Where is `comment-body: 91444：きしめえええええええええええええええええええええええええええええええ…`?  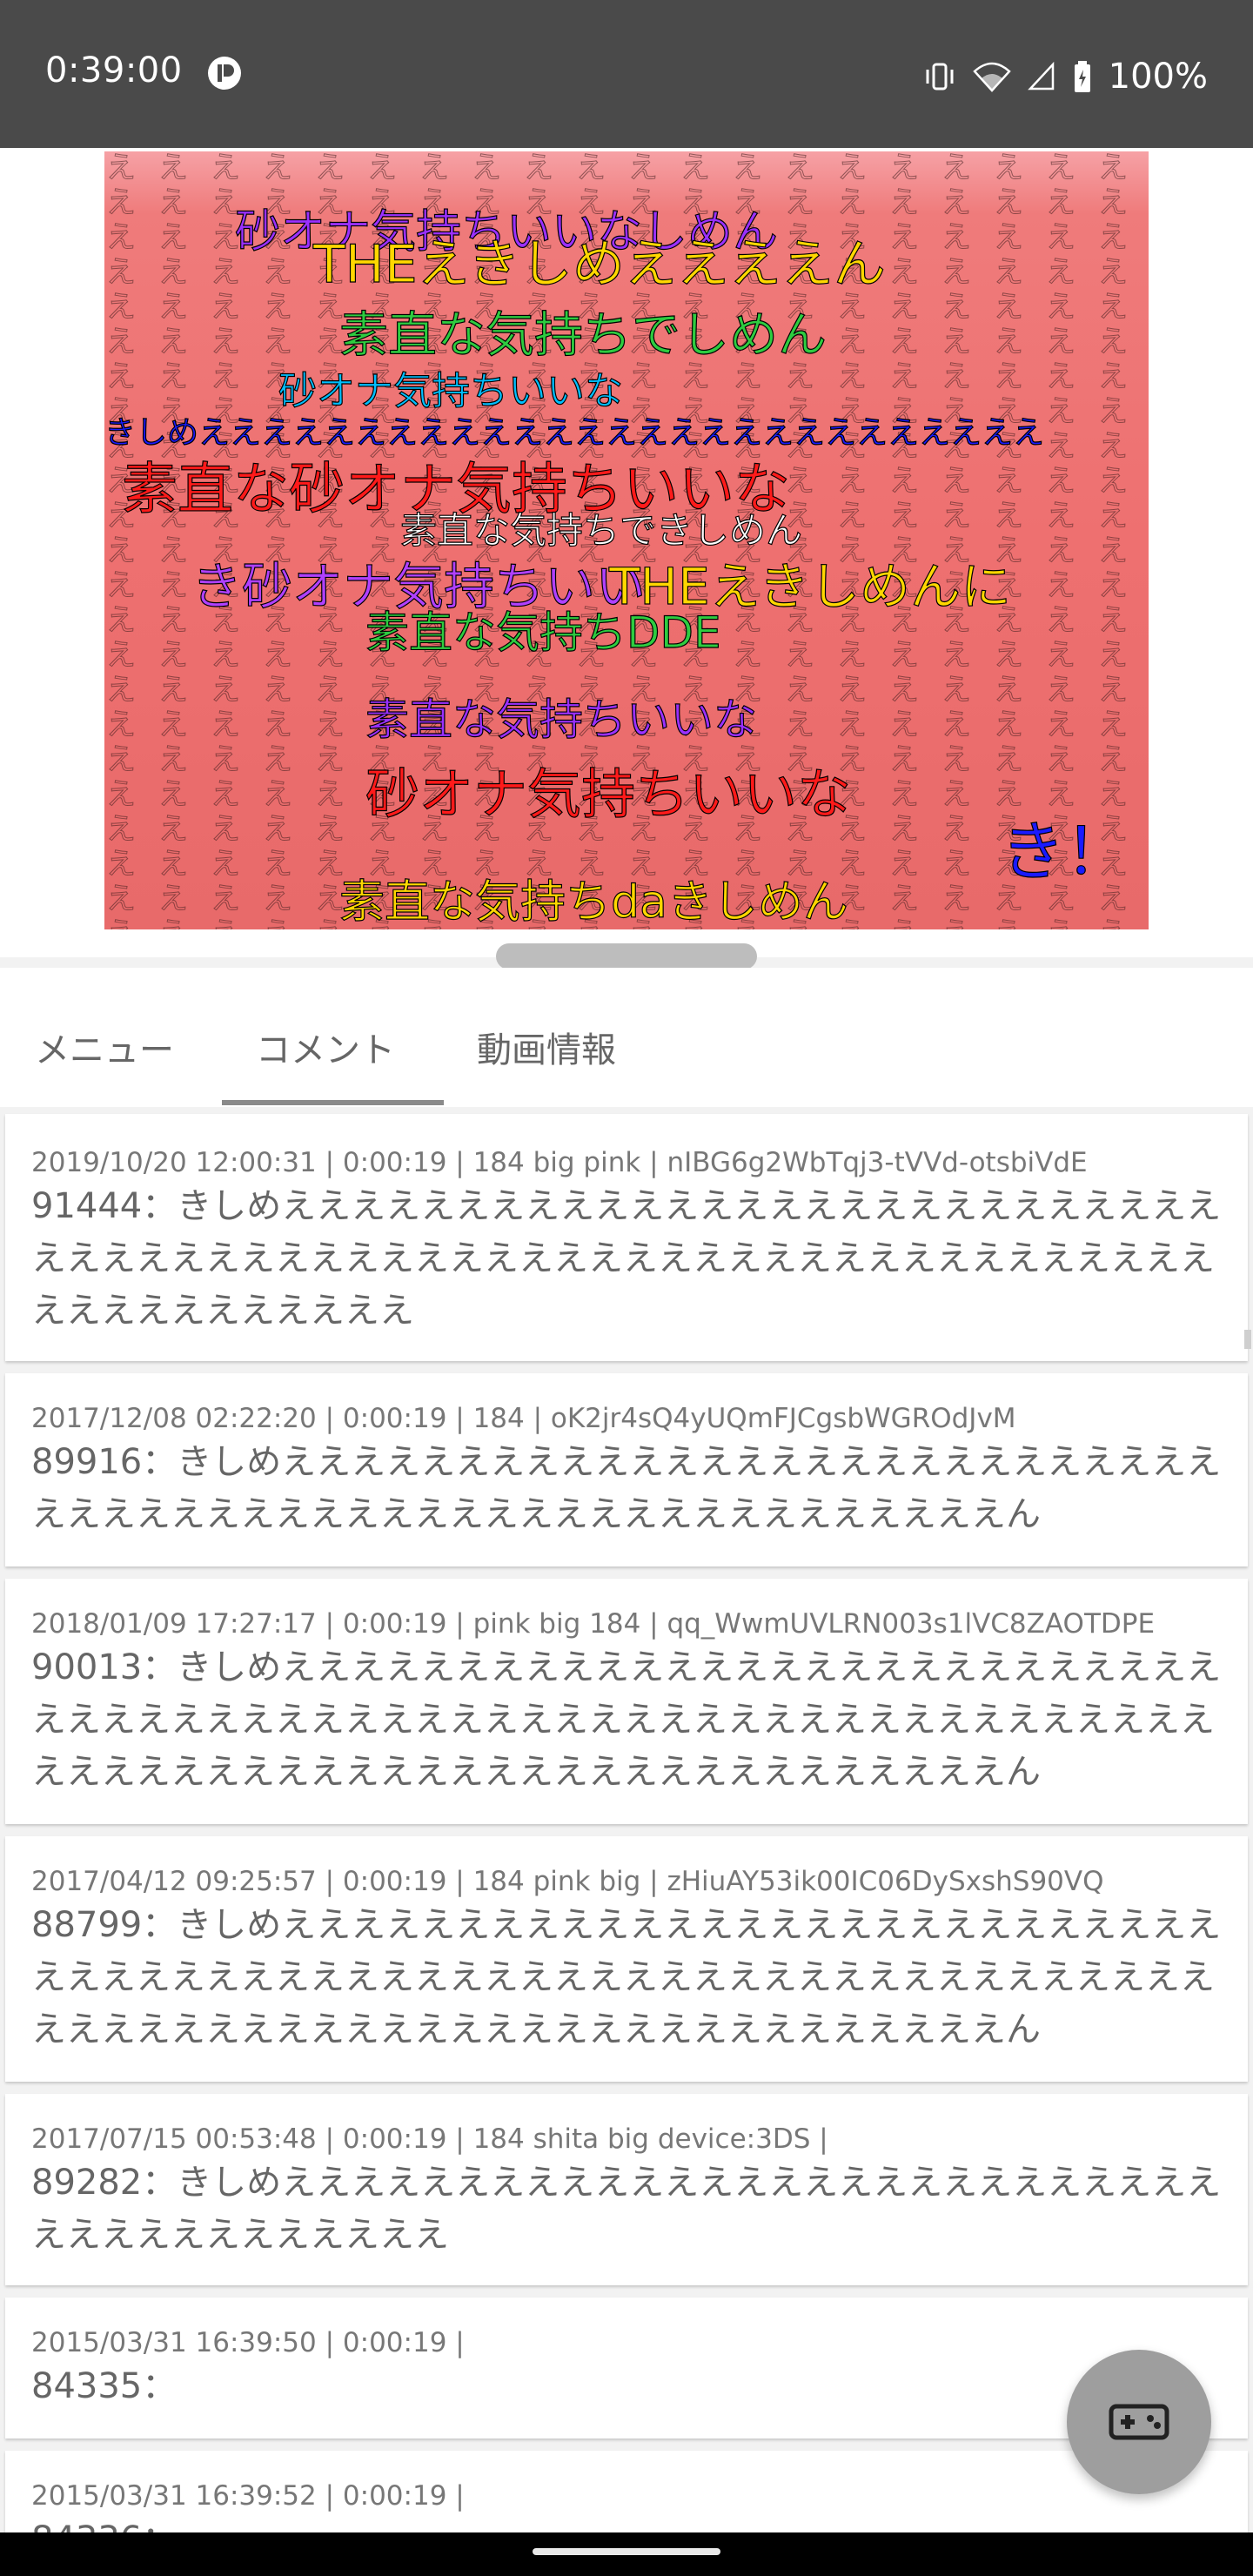 comment-body: 91444：きしめえええええええええええええええええええええええええええええええ… is located at coordinates (626, 1258).